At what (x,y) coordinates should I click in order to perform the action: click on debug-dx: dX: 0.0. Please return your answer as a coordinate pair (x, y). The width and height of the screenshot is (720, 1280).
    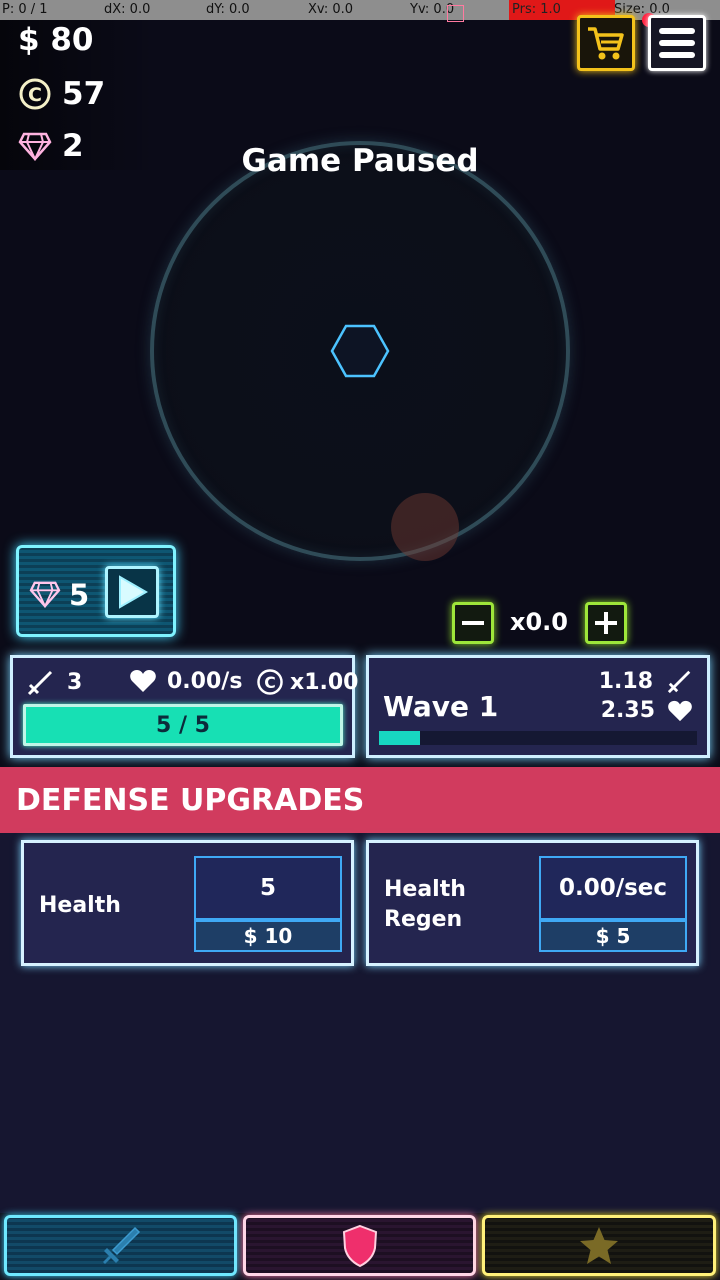
    Looking at the image, I should click on (127, 9).